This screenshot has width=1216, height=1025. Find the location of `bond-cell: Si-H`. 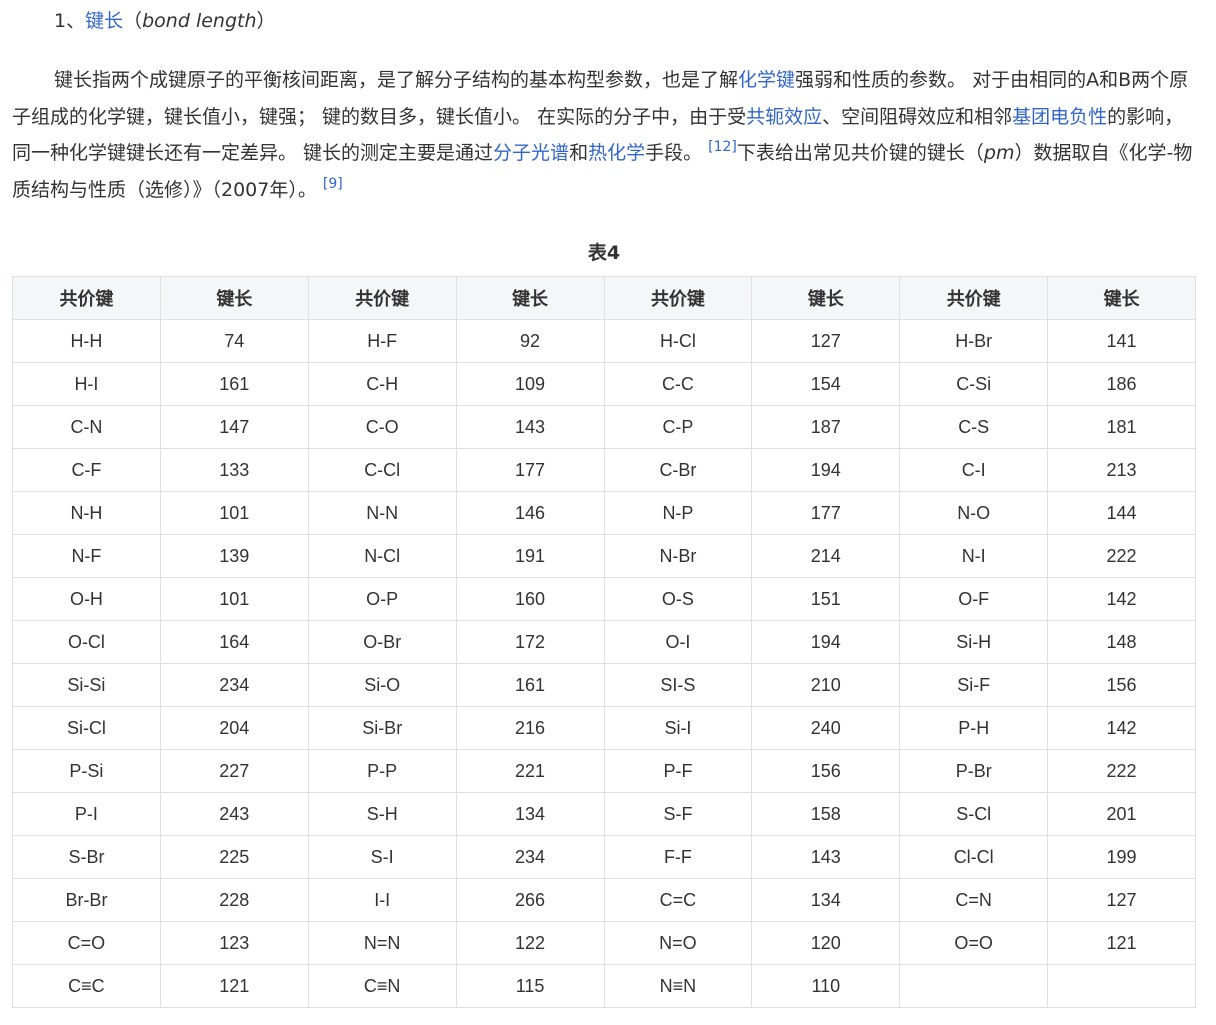

bond-cell: Si-H is located at coordinates (974, 642).